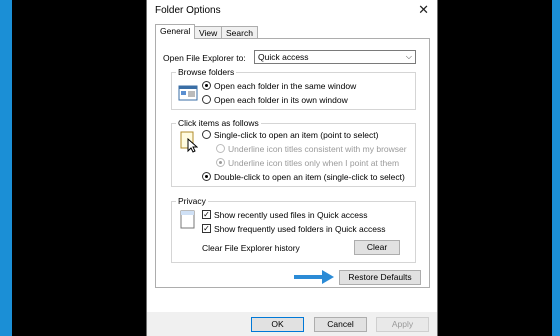 The image size is (560, 336). I want to click on tab-general: General, so click(175, 31).